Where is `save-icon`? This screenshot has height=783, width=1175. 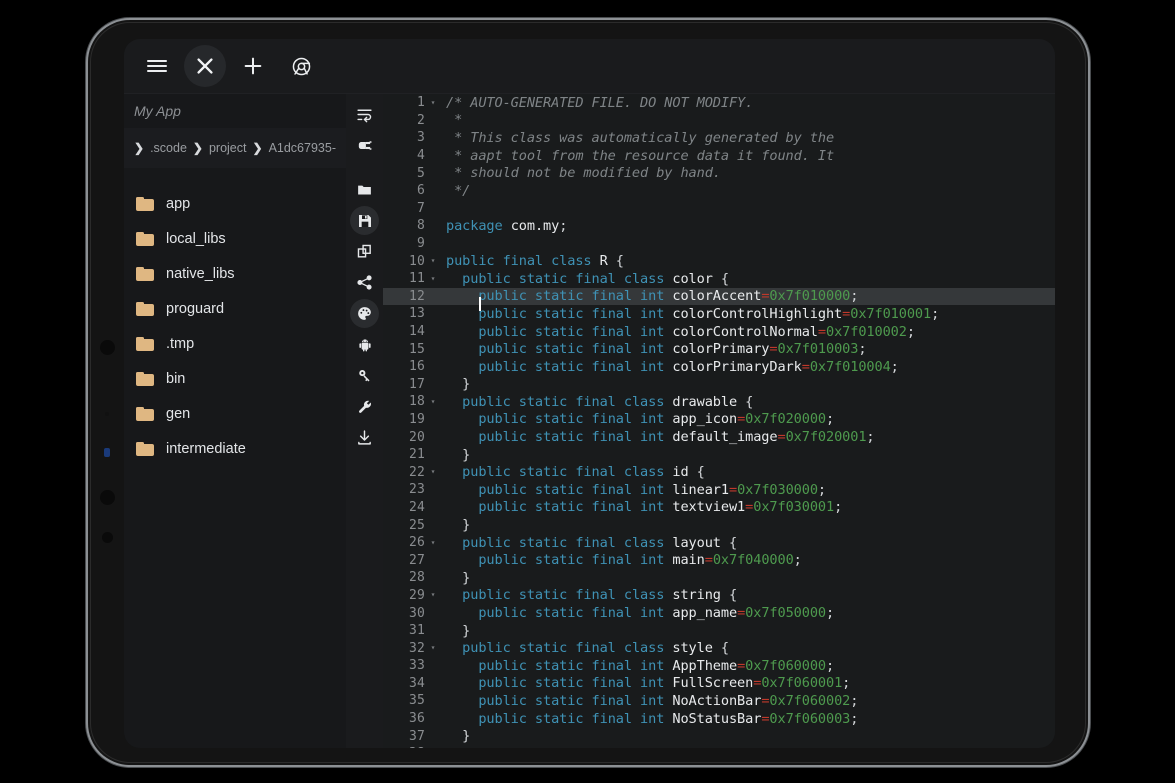
save-icon is located at coordinates (364, 220).